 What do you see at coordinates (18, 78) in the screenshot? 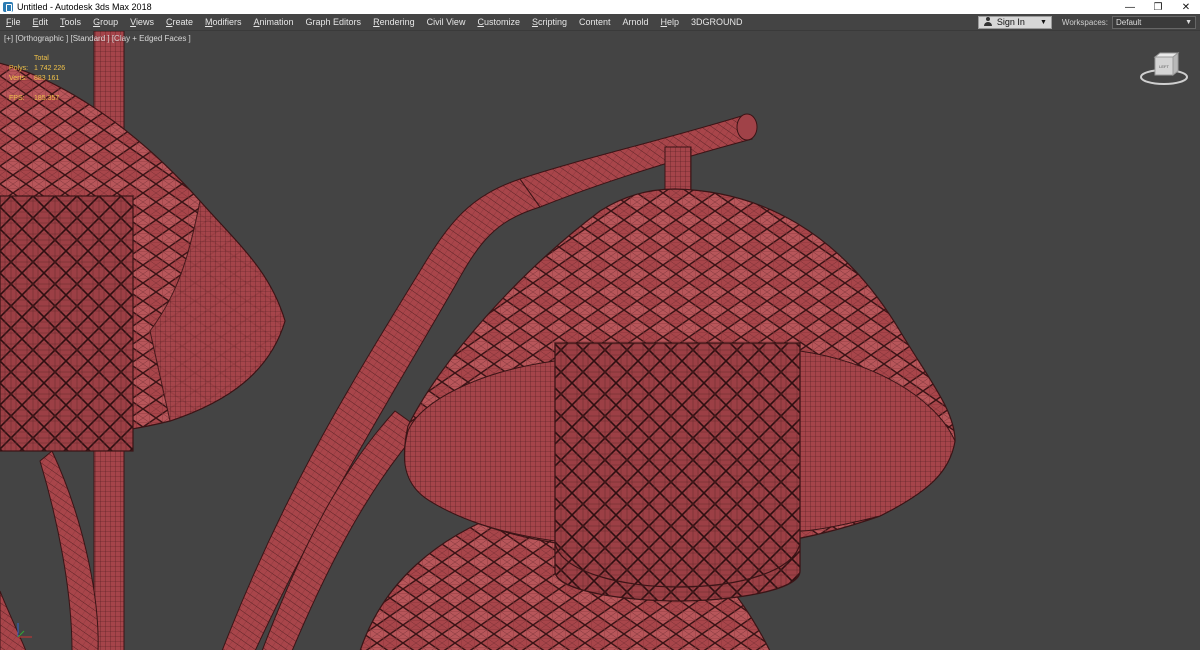
I see `stats-verts-label: Verts:` at bounding box center [18, 78].